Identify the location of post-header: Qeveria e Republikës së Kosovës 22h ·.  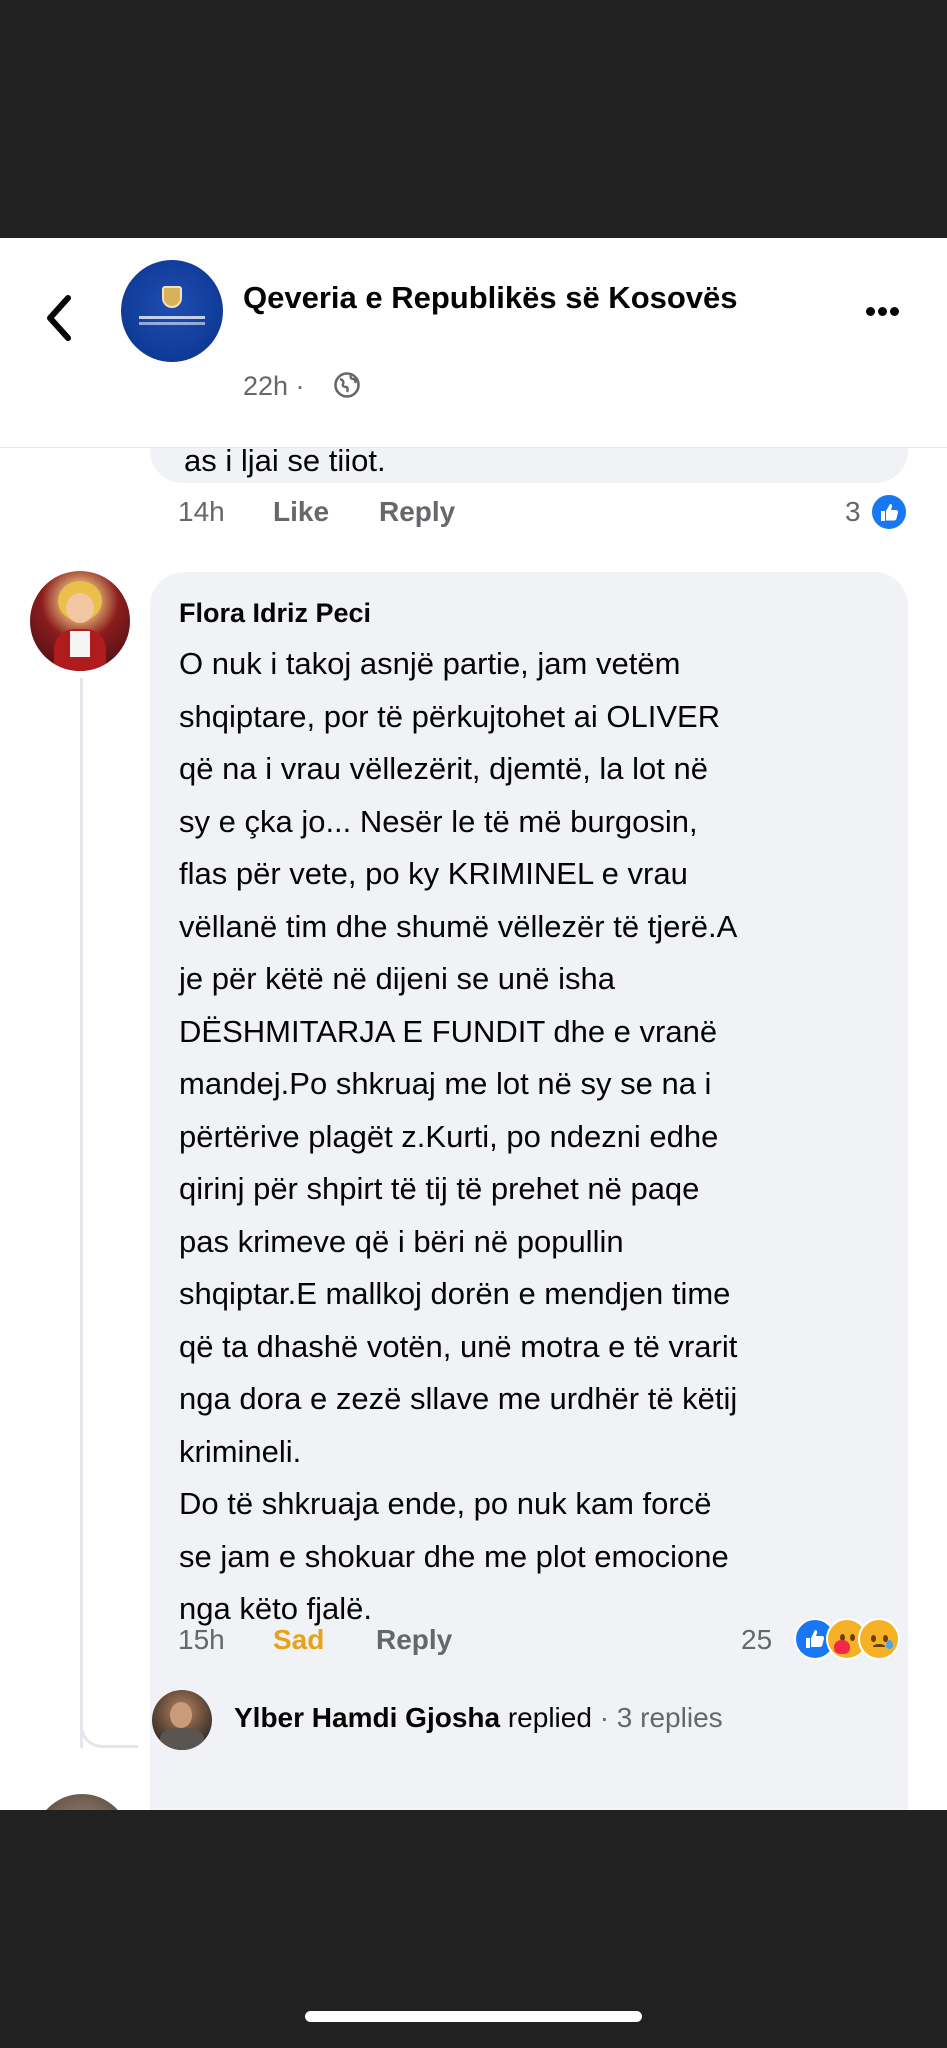
(473, 343).